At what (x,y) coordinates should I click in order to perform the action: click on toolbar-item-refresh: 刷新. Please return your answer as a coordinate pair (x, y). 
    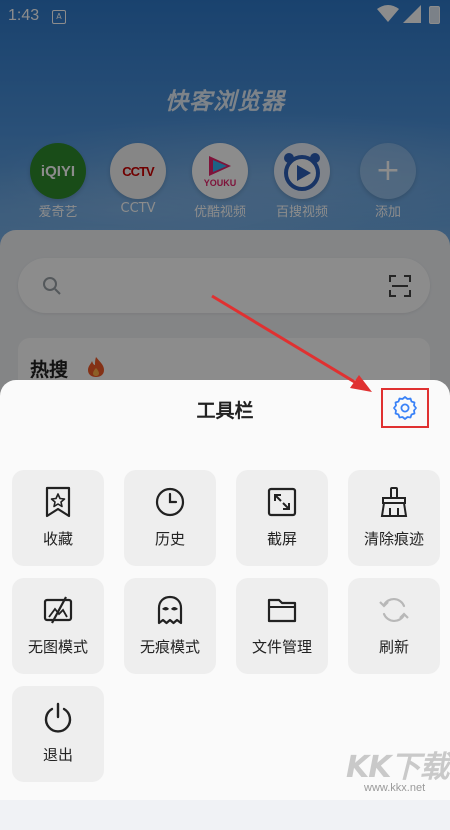
    Looking at the image, I should click on (394, 626).